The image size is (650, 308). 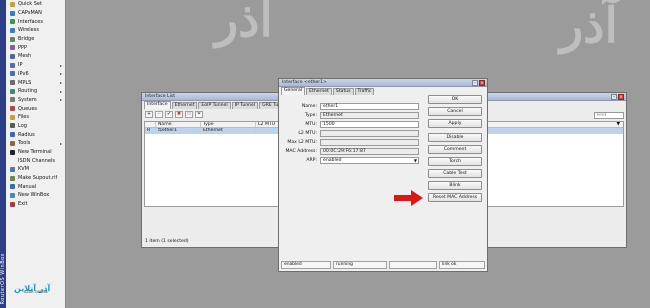 I want to click on sidebar-item: Files, so click(x=35, y=117).